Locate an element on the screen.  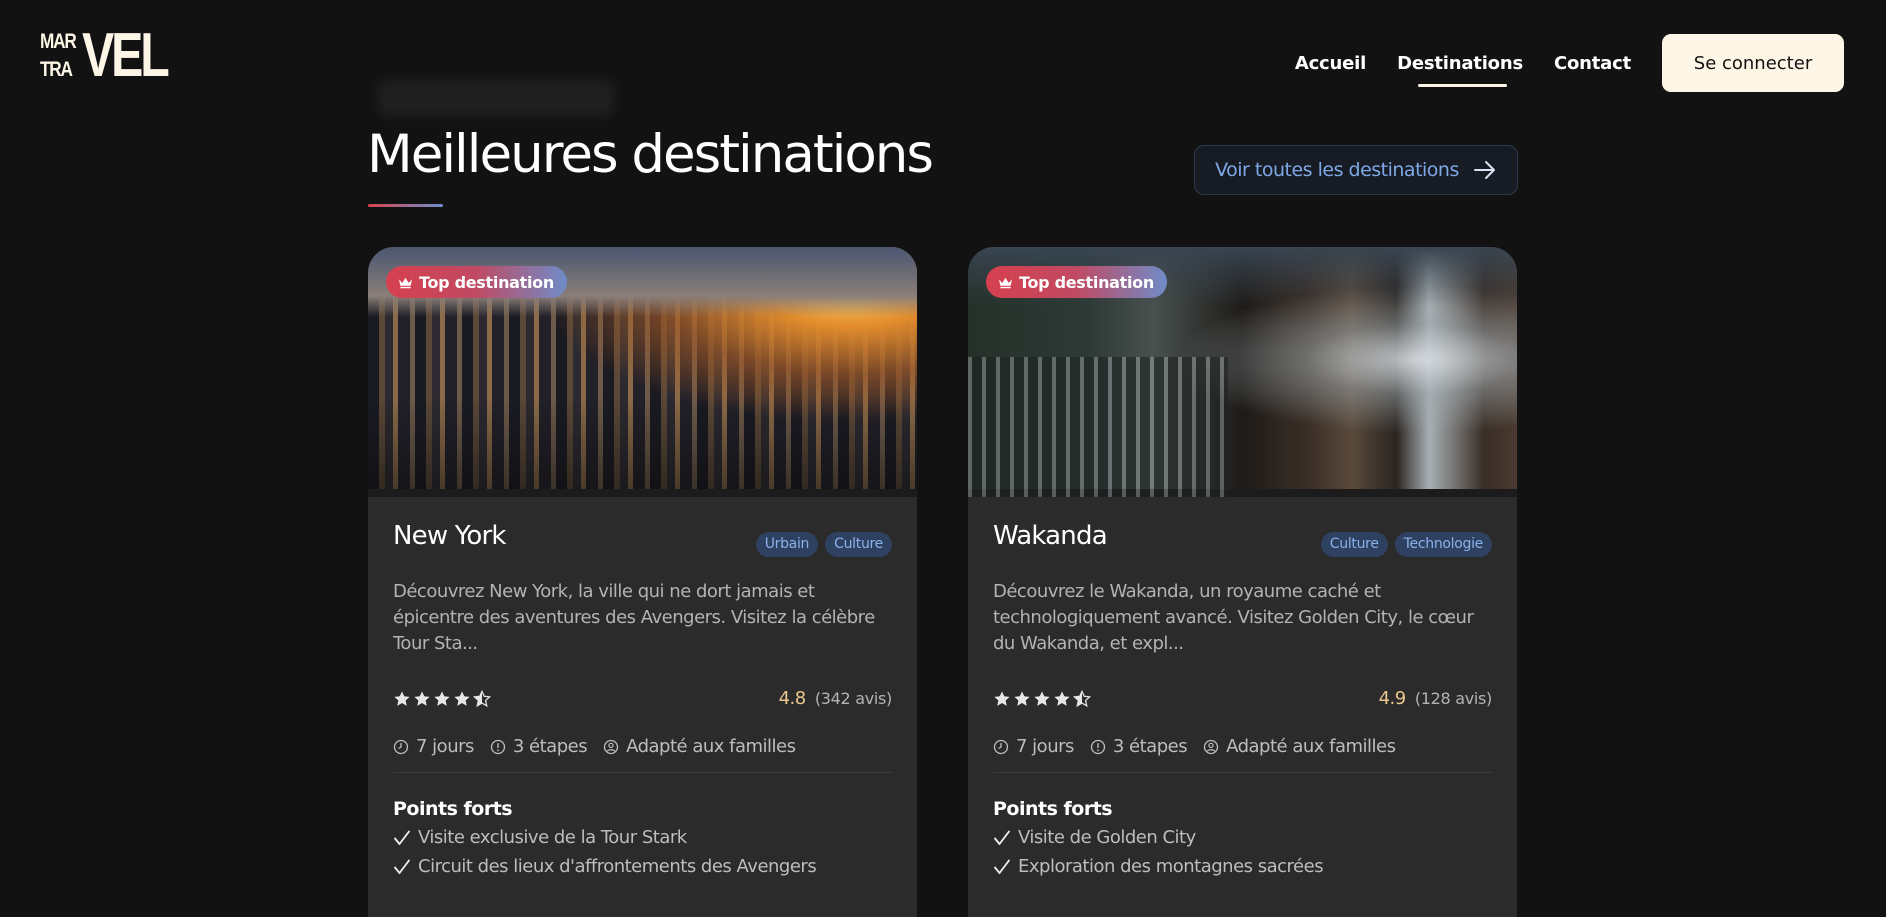
review-count: (128 avis) is located at coordinates (1453, 698).